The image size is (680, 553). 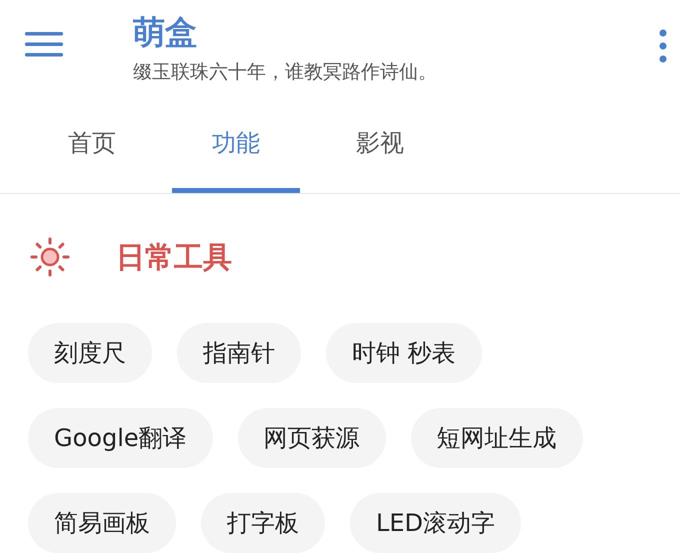 I want to click on tool-chip: 时钟 秒表, so click(x=404, y=353).